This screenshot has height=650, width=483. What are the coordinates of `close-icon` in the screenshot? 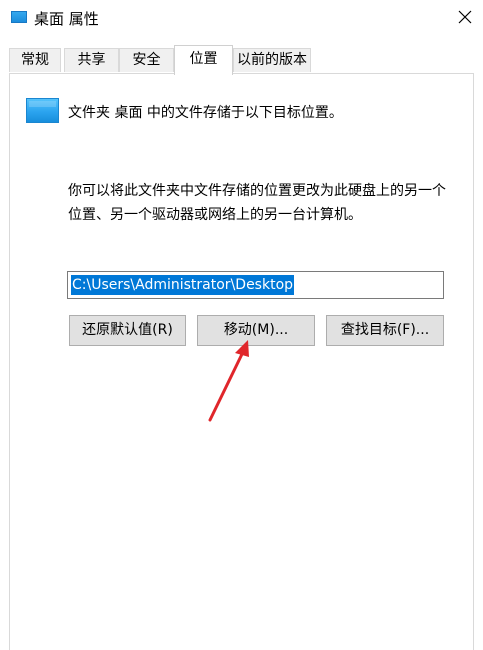 It's located at (465, 17).